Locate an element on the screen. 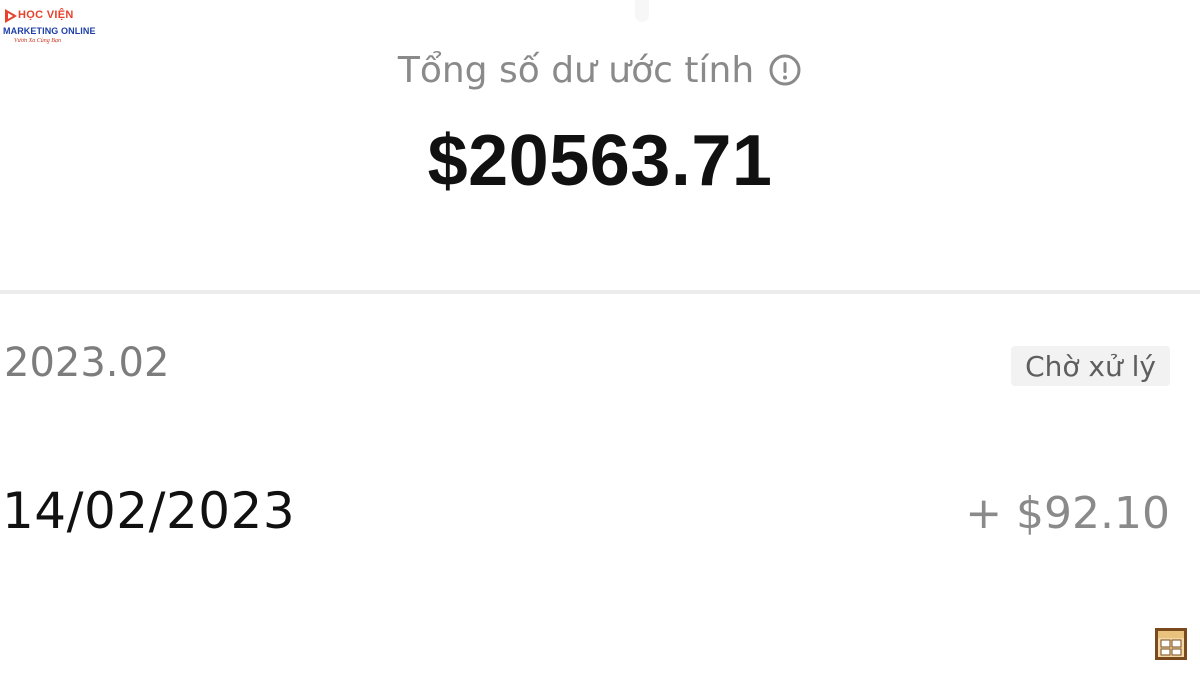  status-badge: Chờ xử lý is located at coordinates (1090, 366).